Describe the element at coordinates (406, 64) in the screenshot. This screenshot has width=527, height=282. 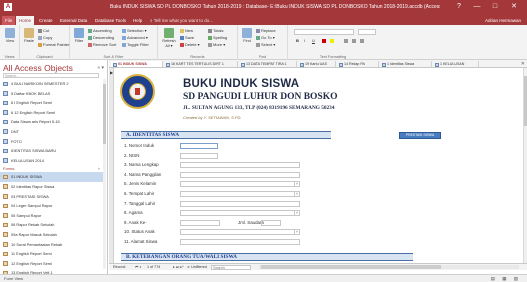
I see `document-tab: 1 Identitas Siswa` at that location.